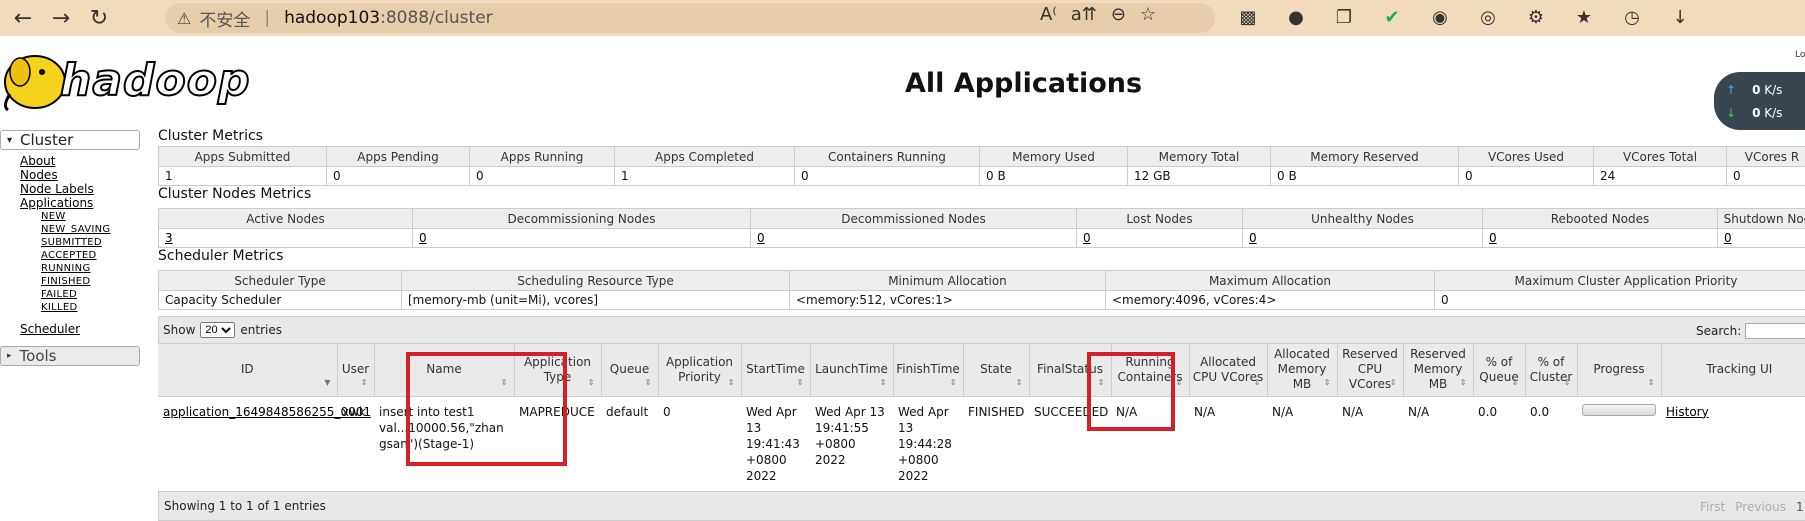 This screenshot has height=521, width=1805. What do you see at coordinates (1248, 17) in the screenshot?
I see `extension-icon: ▩` at bounding box center [1248, 17].